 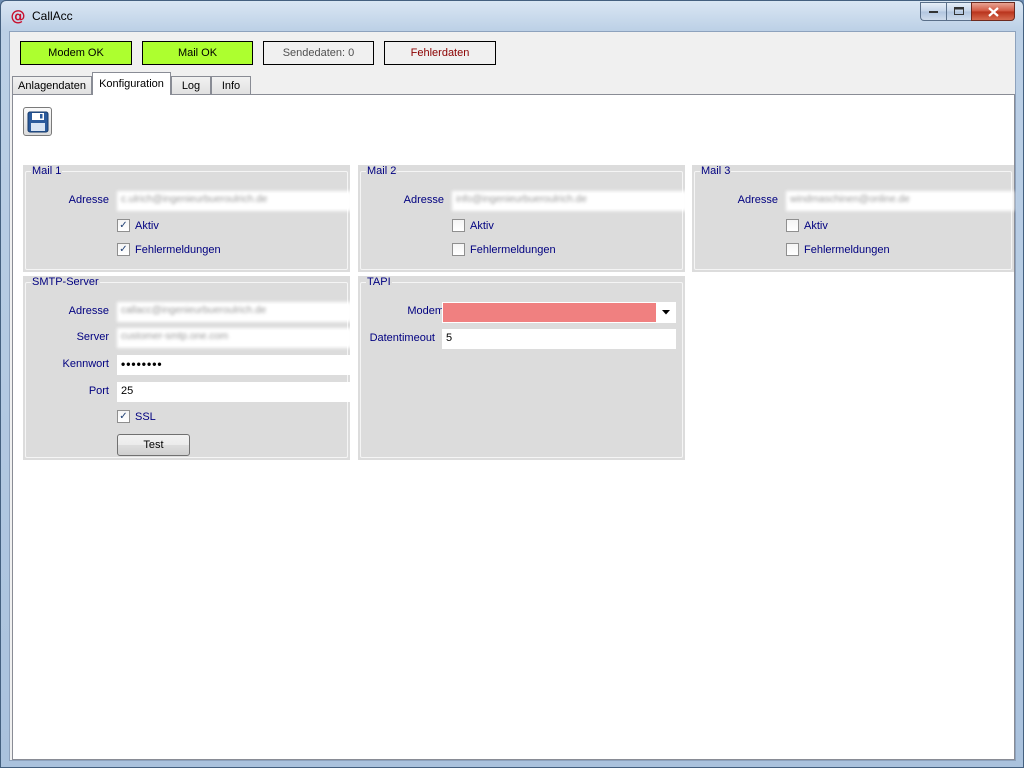 I want to click on tapi-modem-label: Modem, so click(x=425, y=311).